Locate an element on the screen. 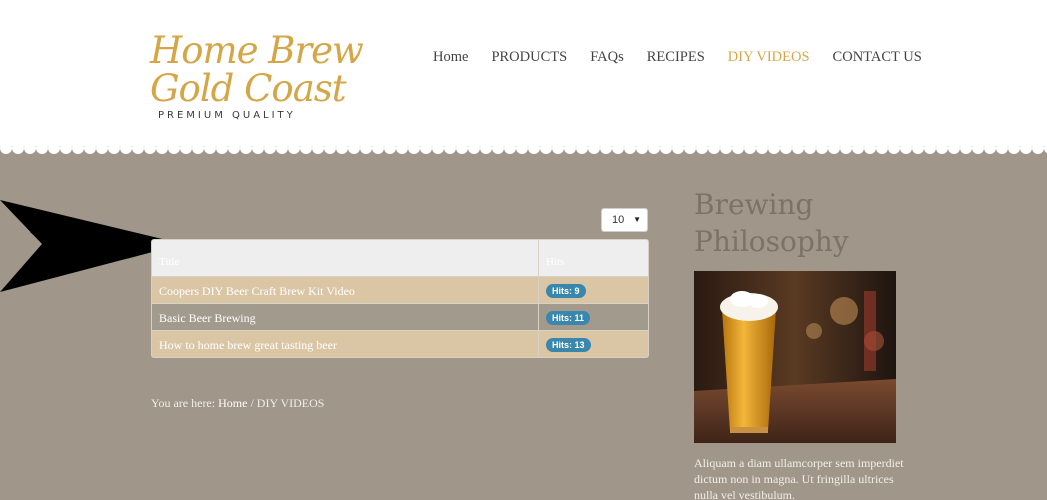 Image resolution: width=1047 pixels, height=500 pixels. caret-down-icon: ▼ is located at coordinates (637, 219).